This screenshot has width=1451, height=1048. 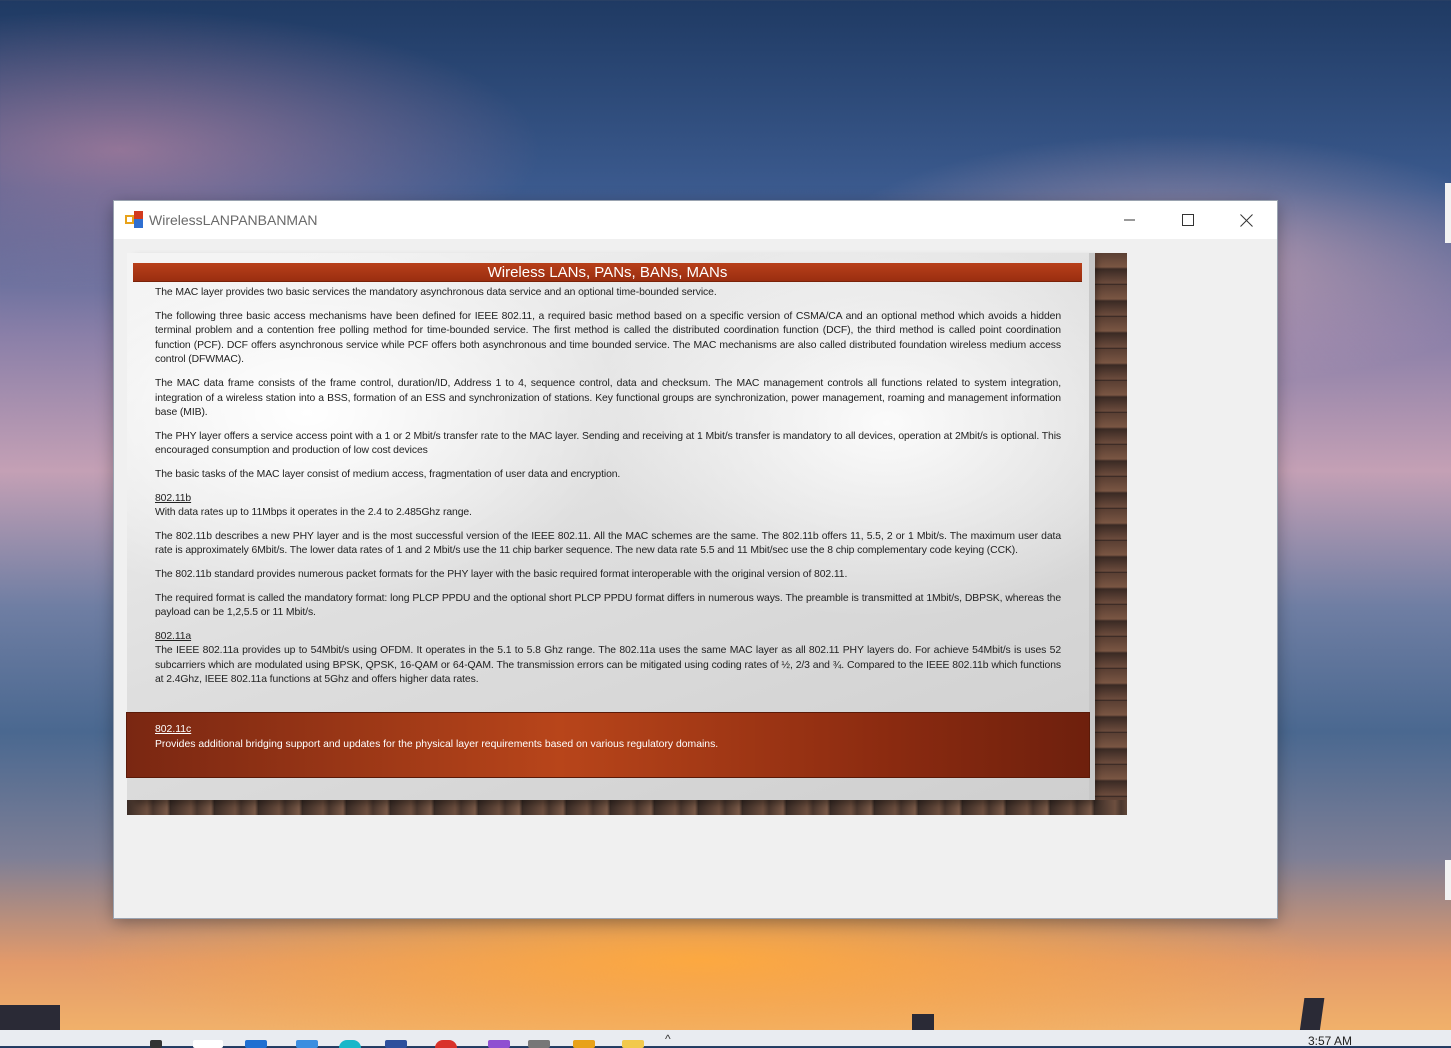 I want to click on desktop-wallpaper-crane, so click(x=1312, y=1015).